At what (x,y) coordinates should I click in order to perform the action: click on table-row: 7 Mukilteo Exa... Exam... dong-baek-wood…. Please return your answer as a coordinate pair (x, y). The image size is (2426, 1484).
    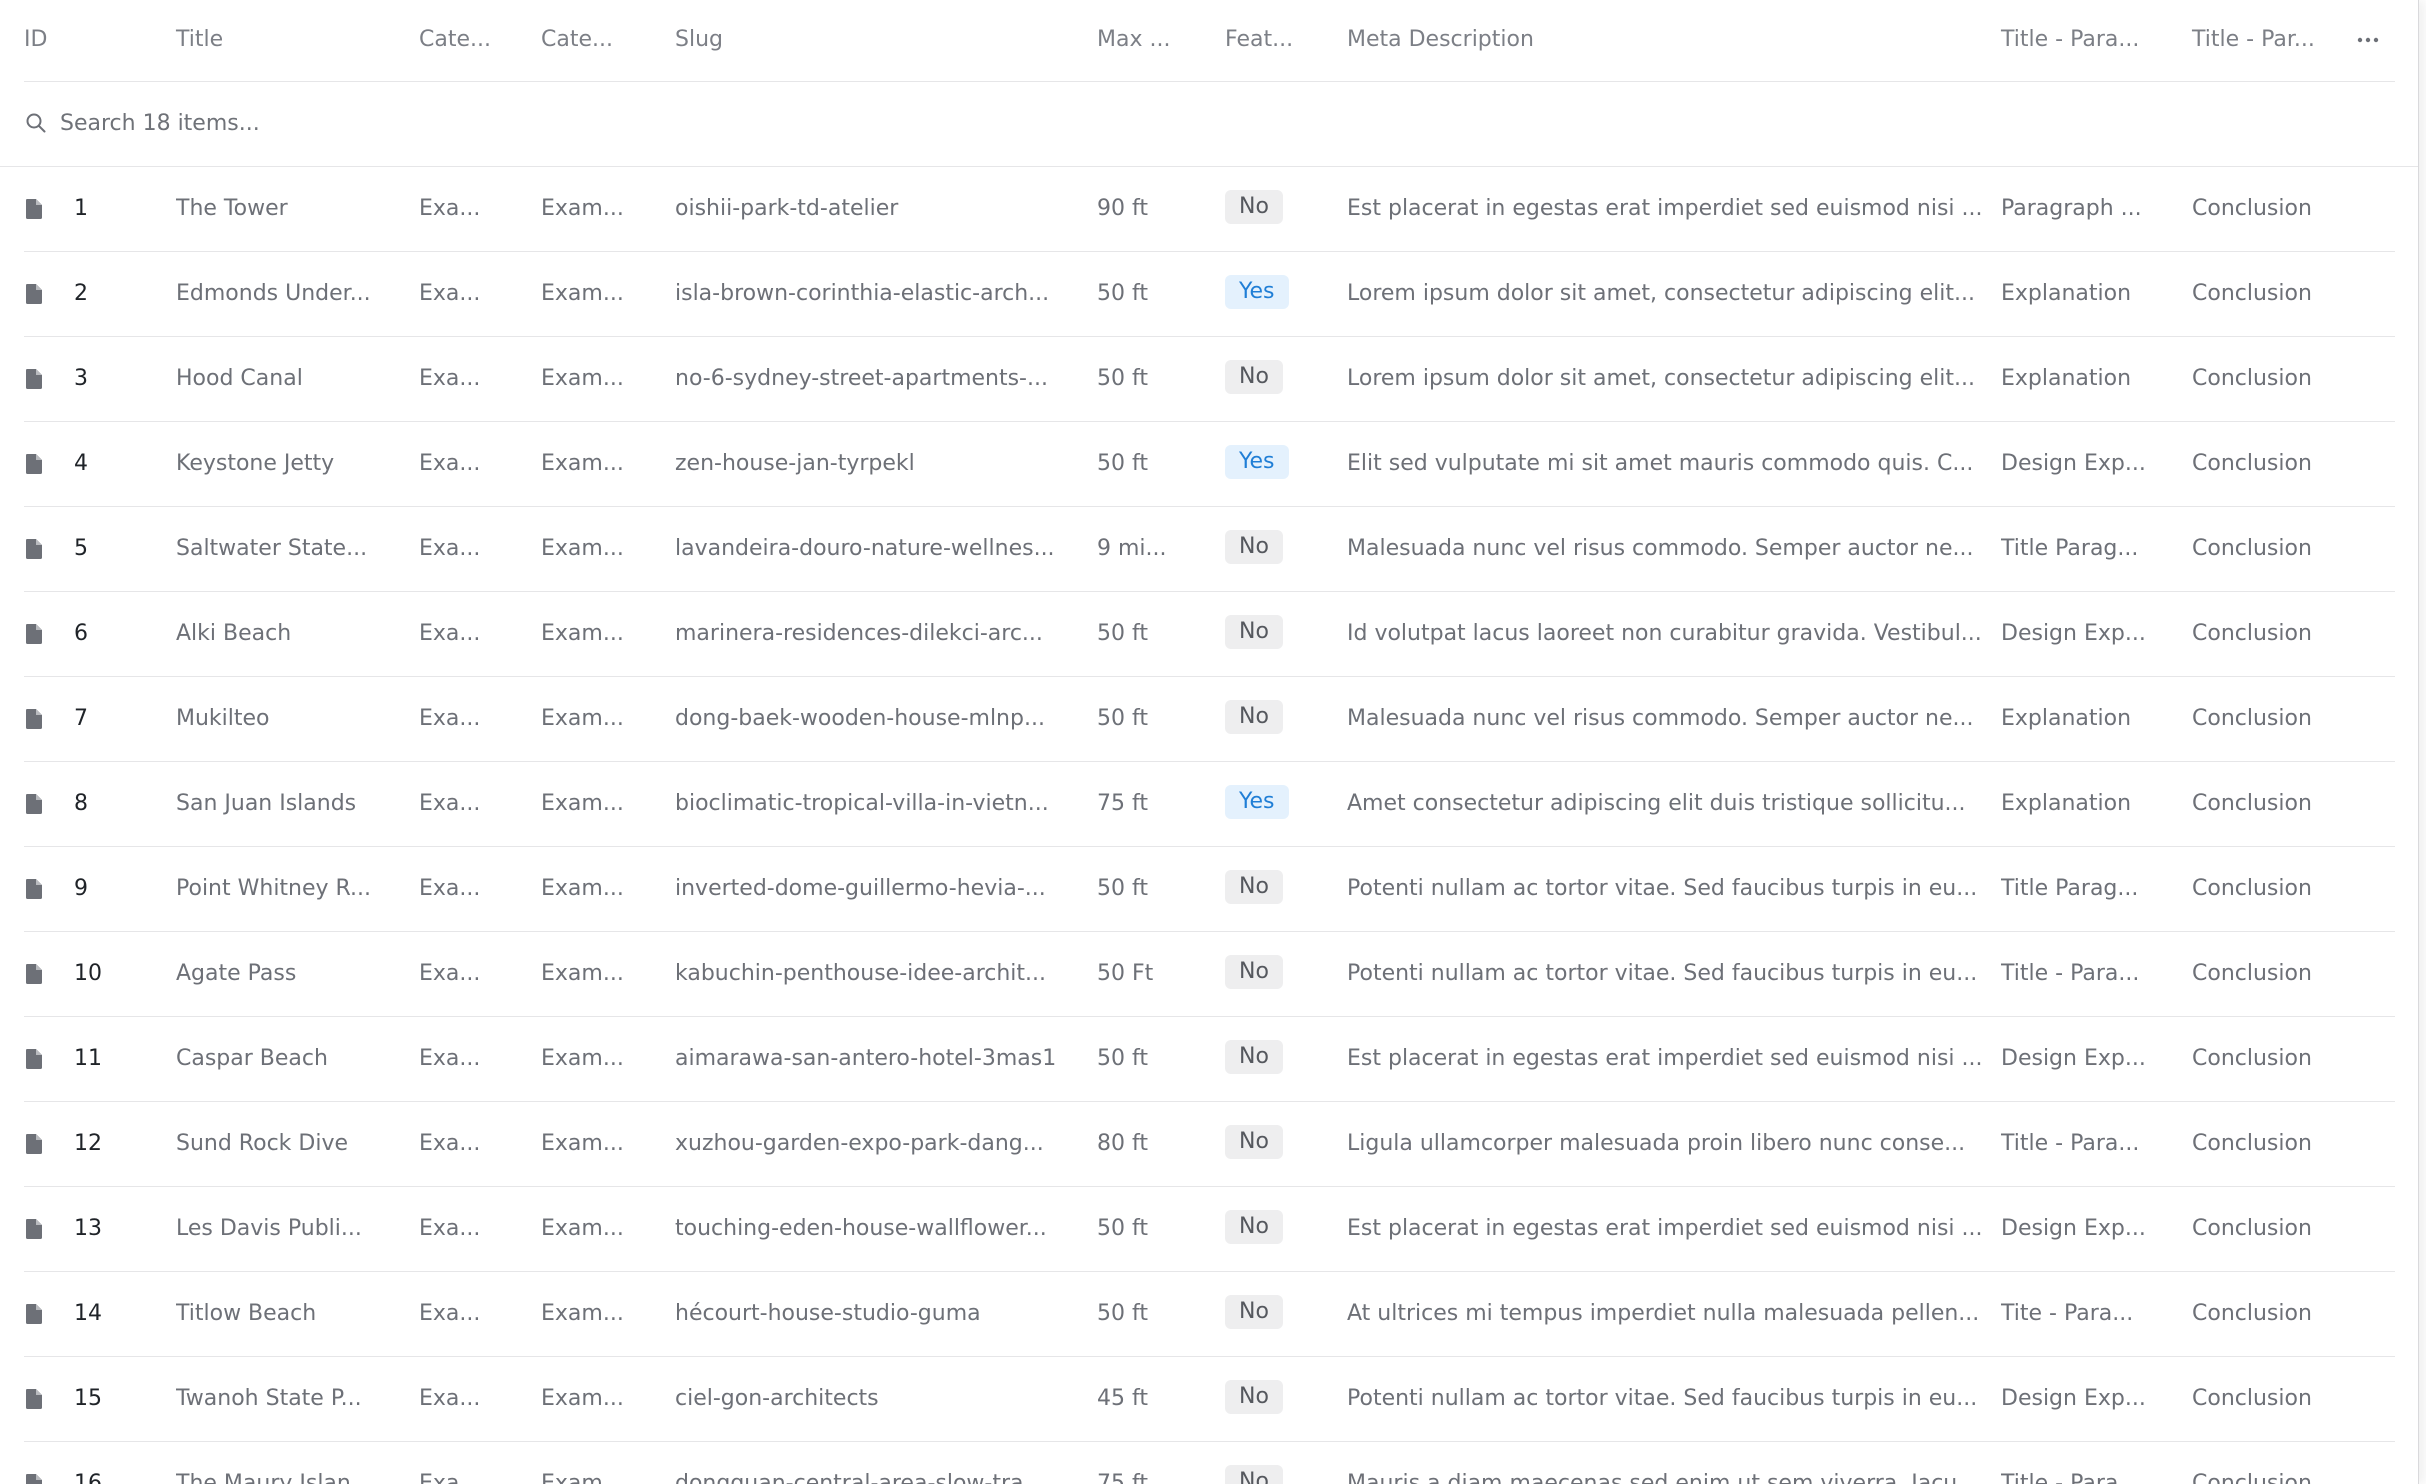
    Looking at the image, I should click on (1209, 719).